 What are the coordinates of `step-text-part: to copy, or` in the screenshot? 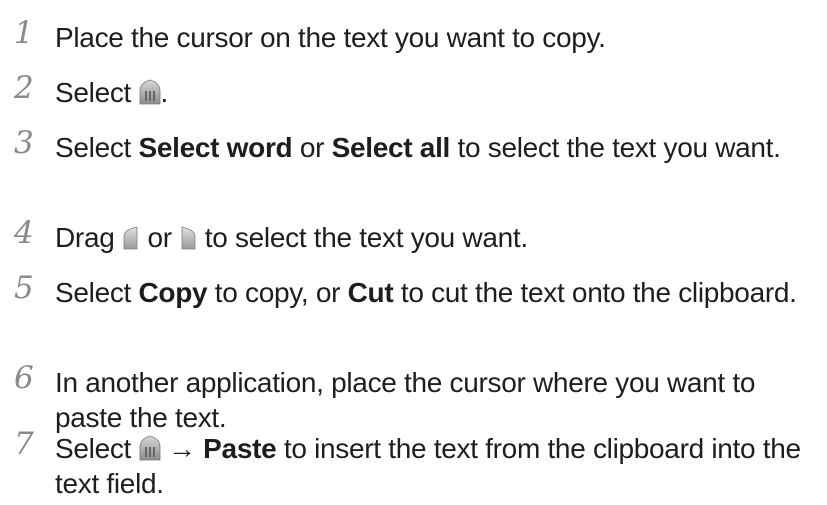 It's located at (277, 292).